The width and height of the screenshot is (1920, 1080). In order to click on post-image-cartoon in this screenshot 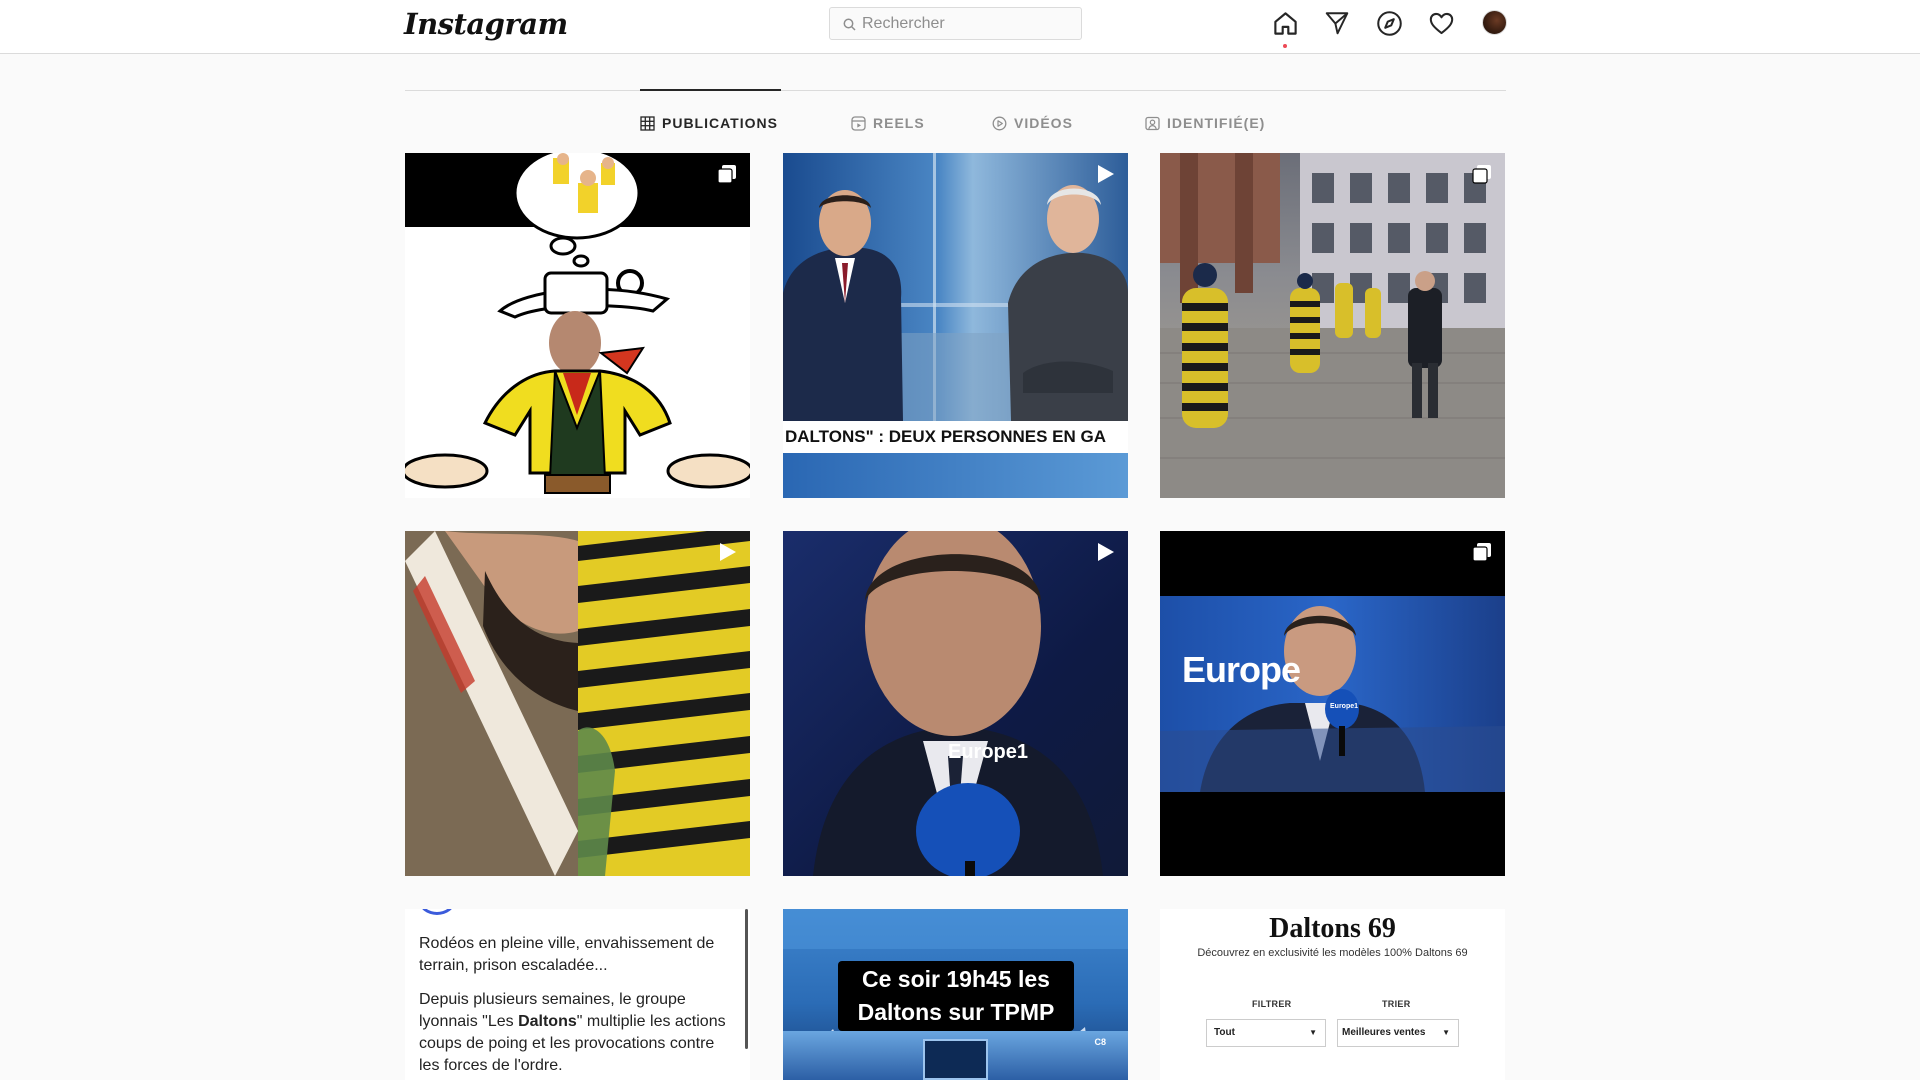, I will do `click(577, 323)`.